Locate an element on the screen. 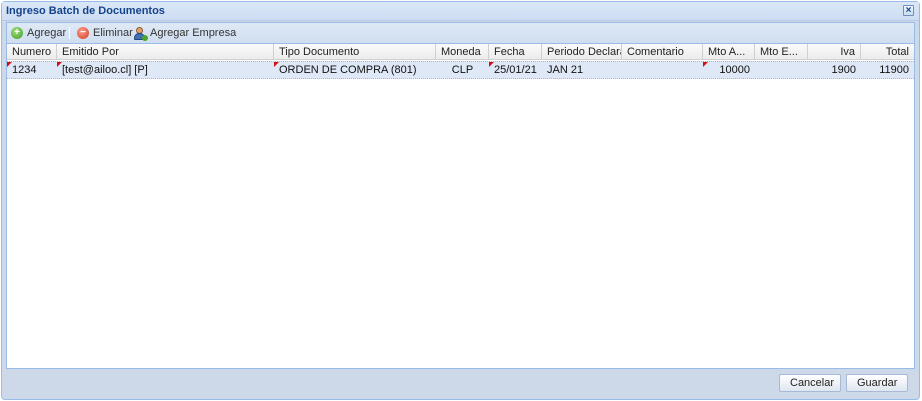 The height and width of the screenshot is (401, 922). column-header-emitido-por: Emitido Por is located at coordinates (165, 52).